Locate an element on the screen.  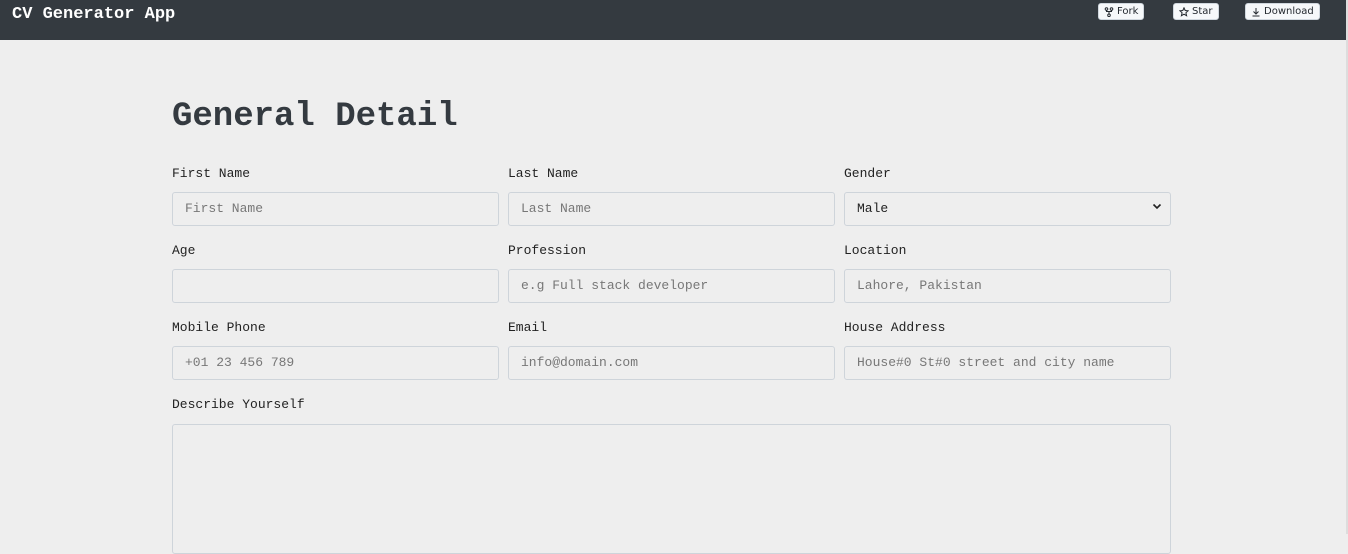
last-name-field: Last Name Last Name is located at coordinates (671, 196).